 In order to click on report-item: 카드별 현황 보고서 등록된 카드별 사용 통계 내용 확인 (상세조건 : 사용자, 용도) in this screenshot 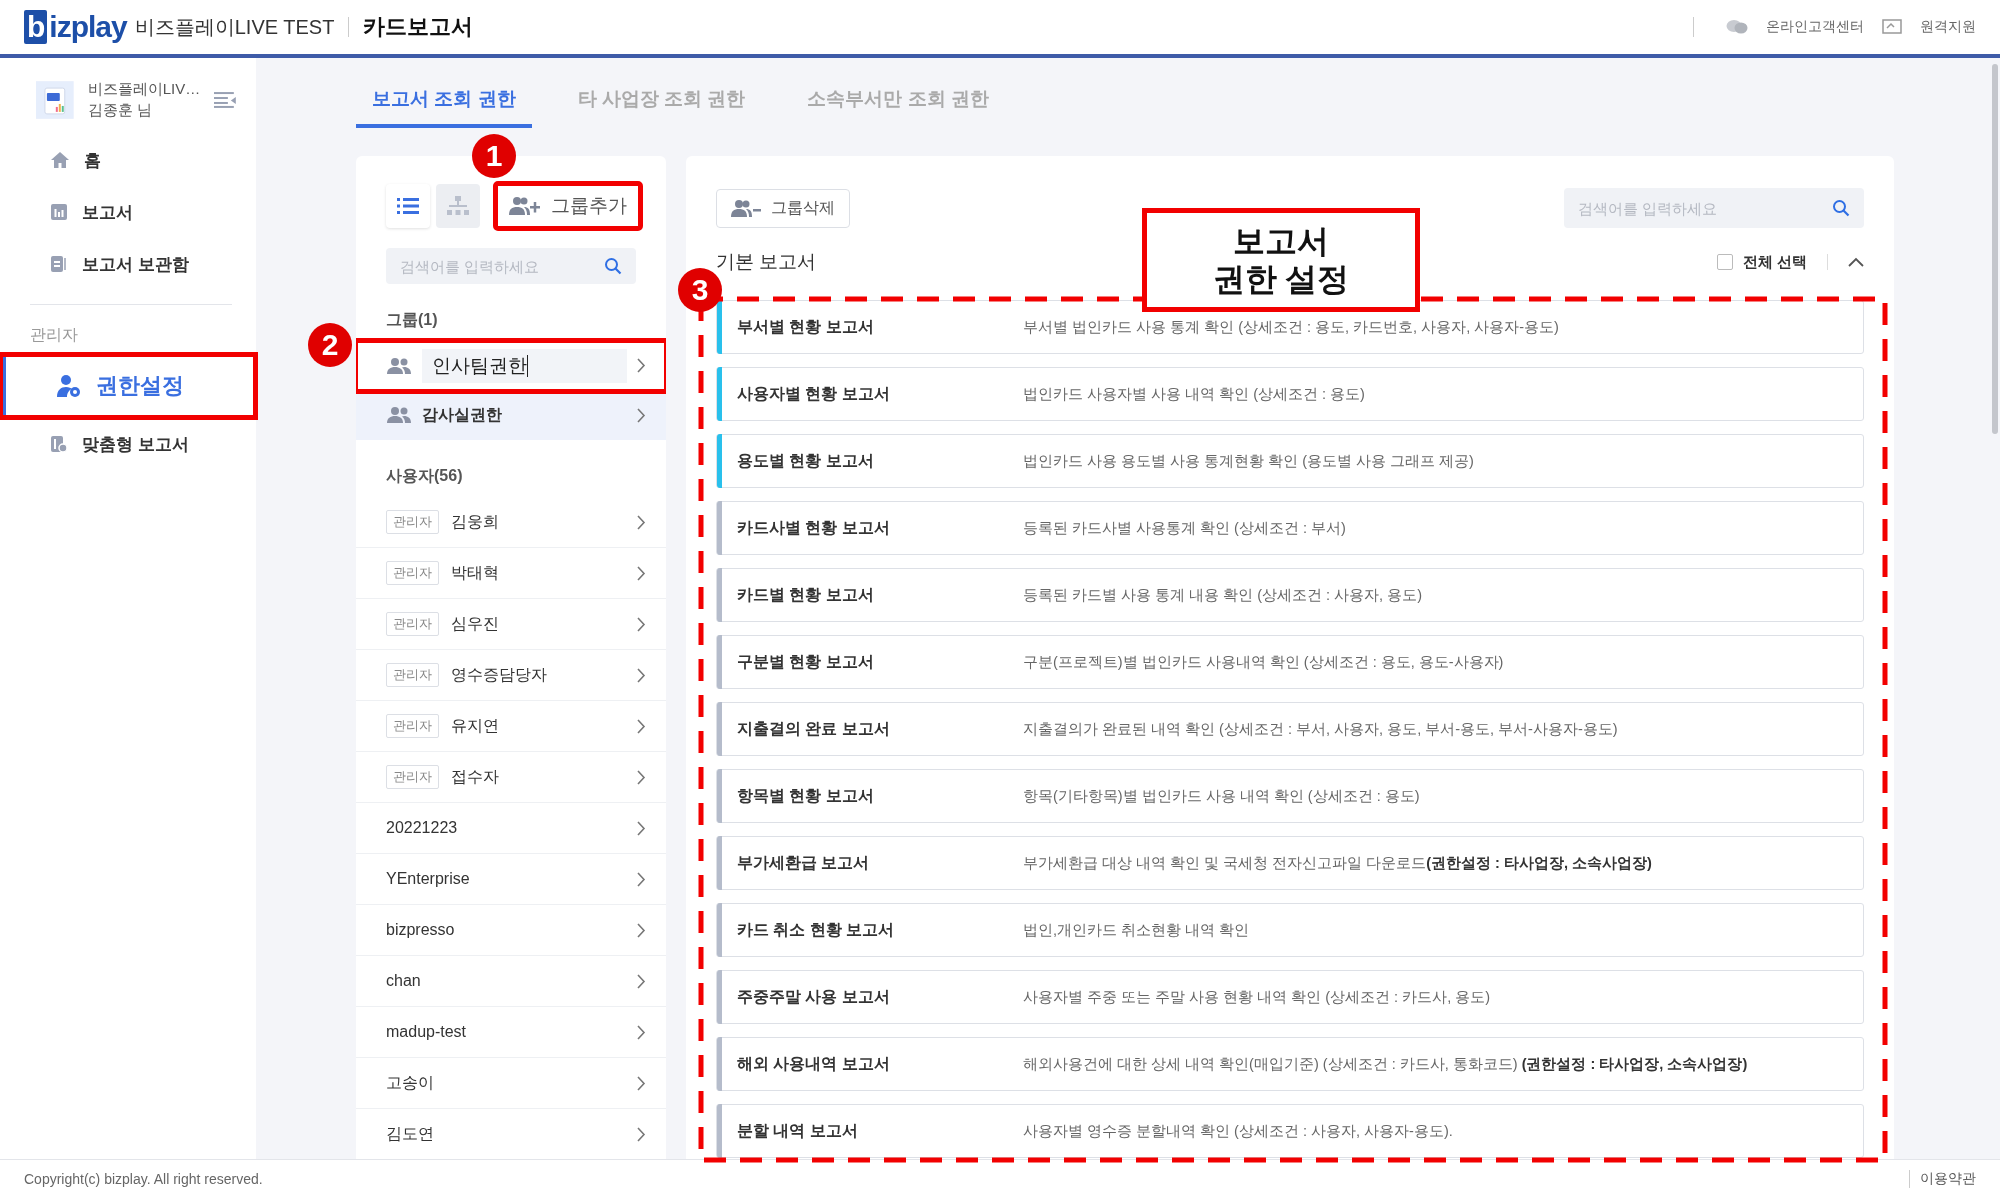, I will do `click(1290, 595)`.